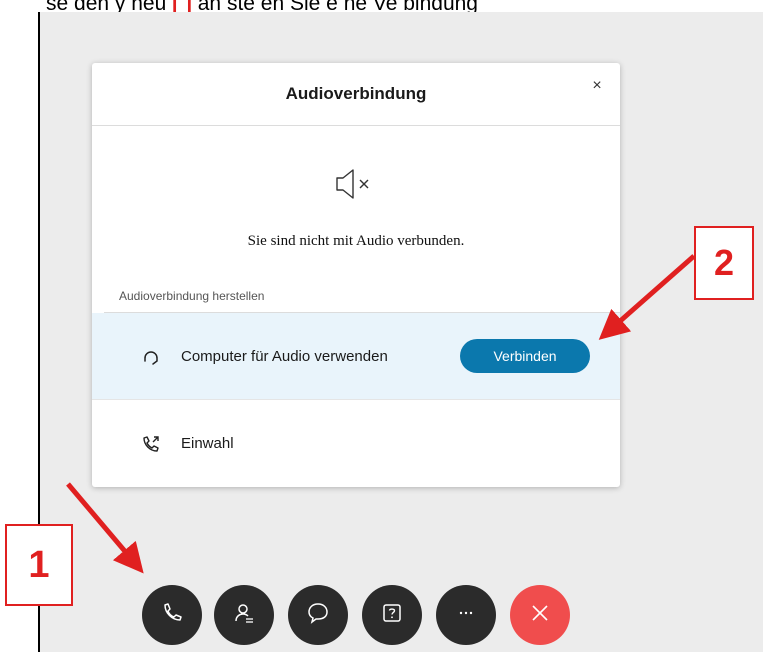  I want to click on help-button, so click(392, 615).